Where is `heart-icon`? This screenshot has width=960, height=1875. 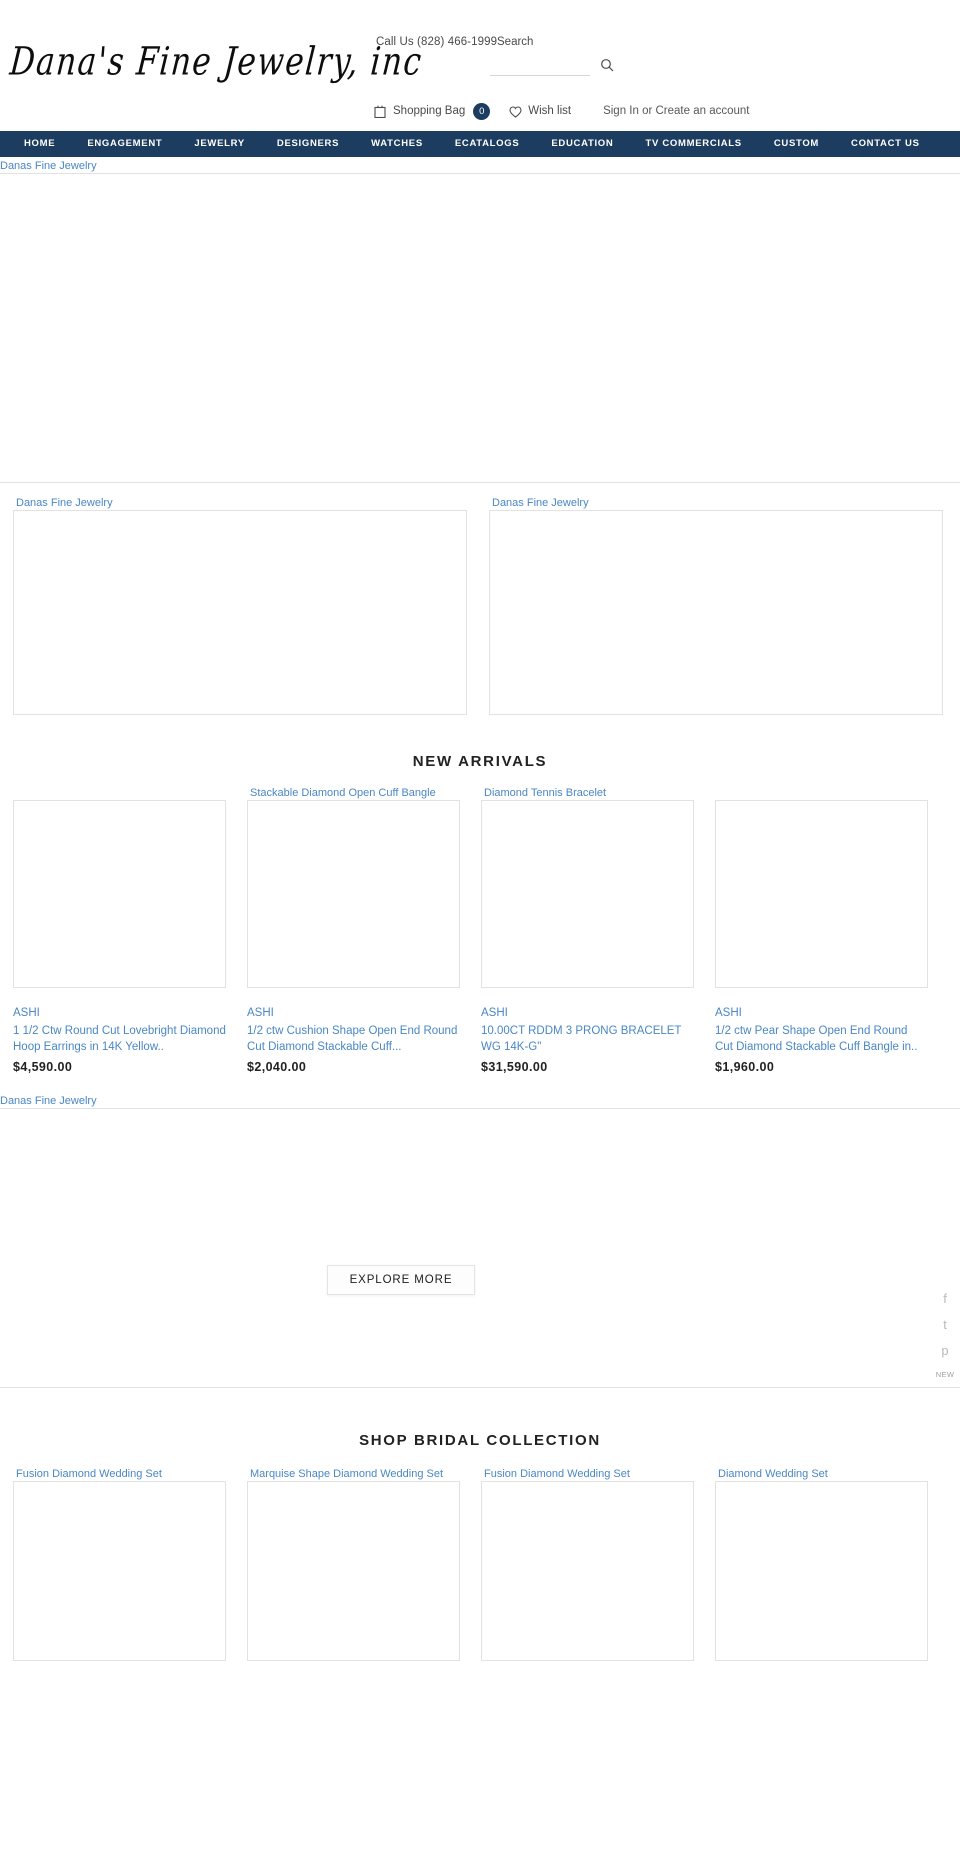 heart-icon is located at coordinates (515, 111).